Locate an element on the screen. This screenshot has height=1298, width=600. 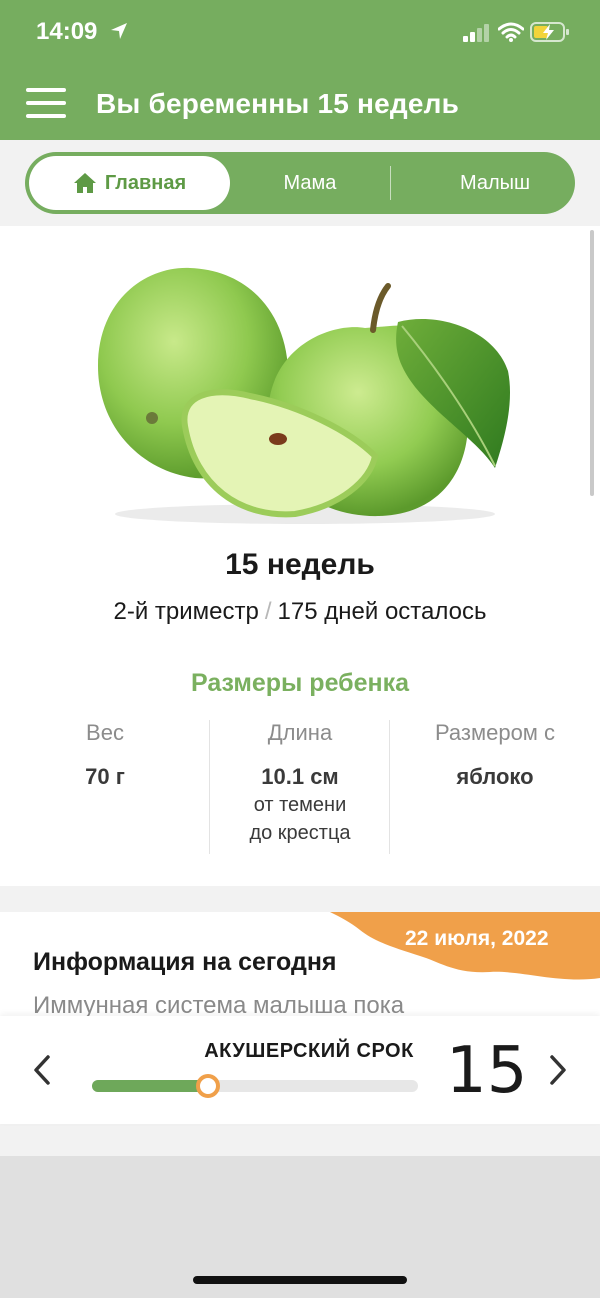
app-header: 14:09 Вы беременны 15 недель is located at coordinates (300, 70).